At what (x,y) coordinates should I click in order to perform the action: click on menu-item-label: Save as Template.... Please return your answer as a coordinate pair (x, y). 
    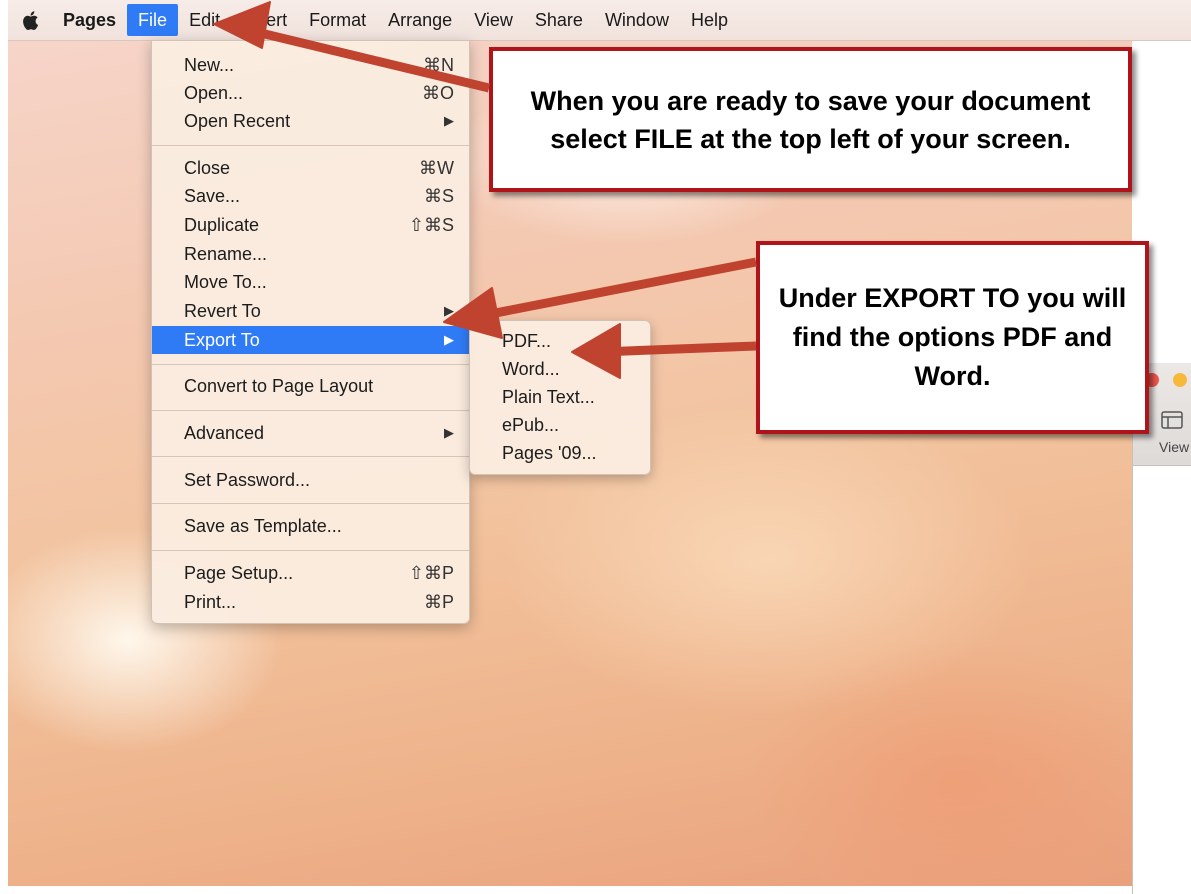
    Looking at the image, I should click on (263, 526).